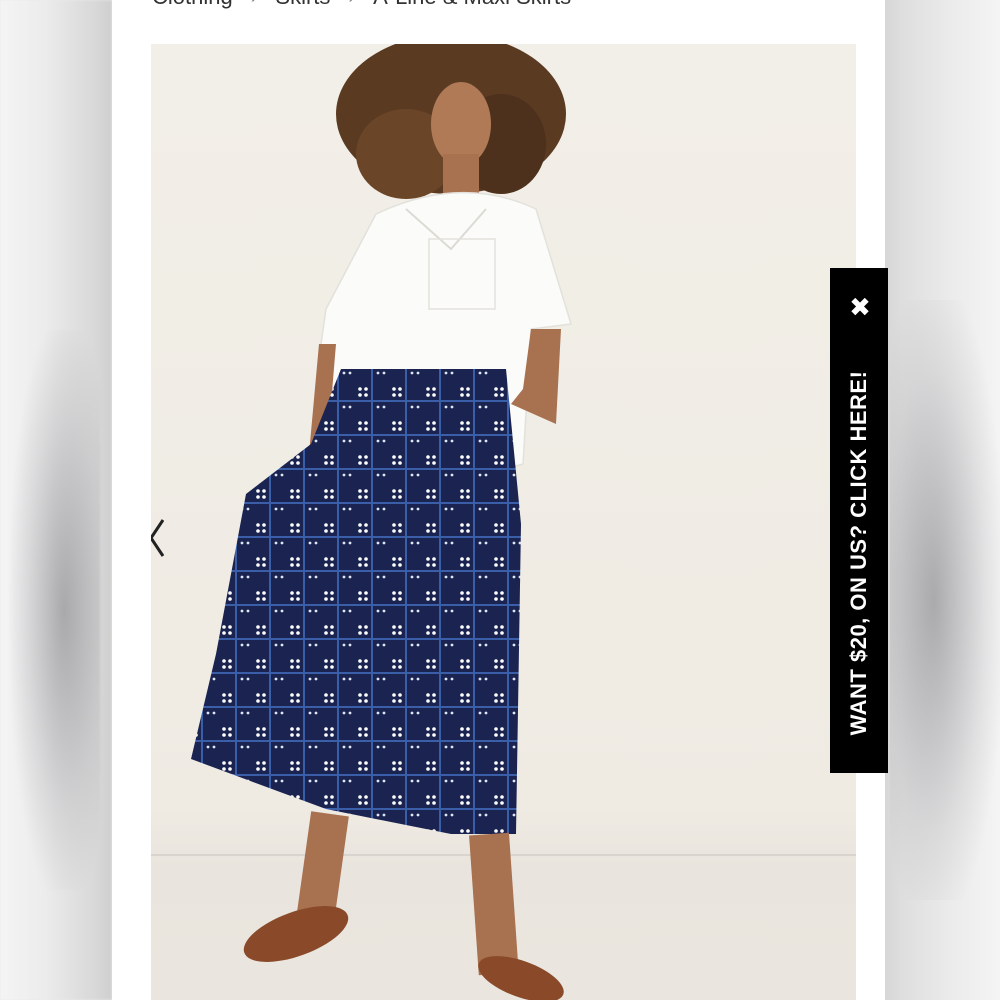  I want to click on close-icon: ✖, so click(860, 307).